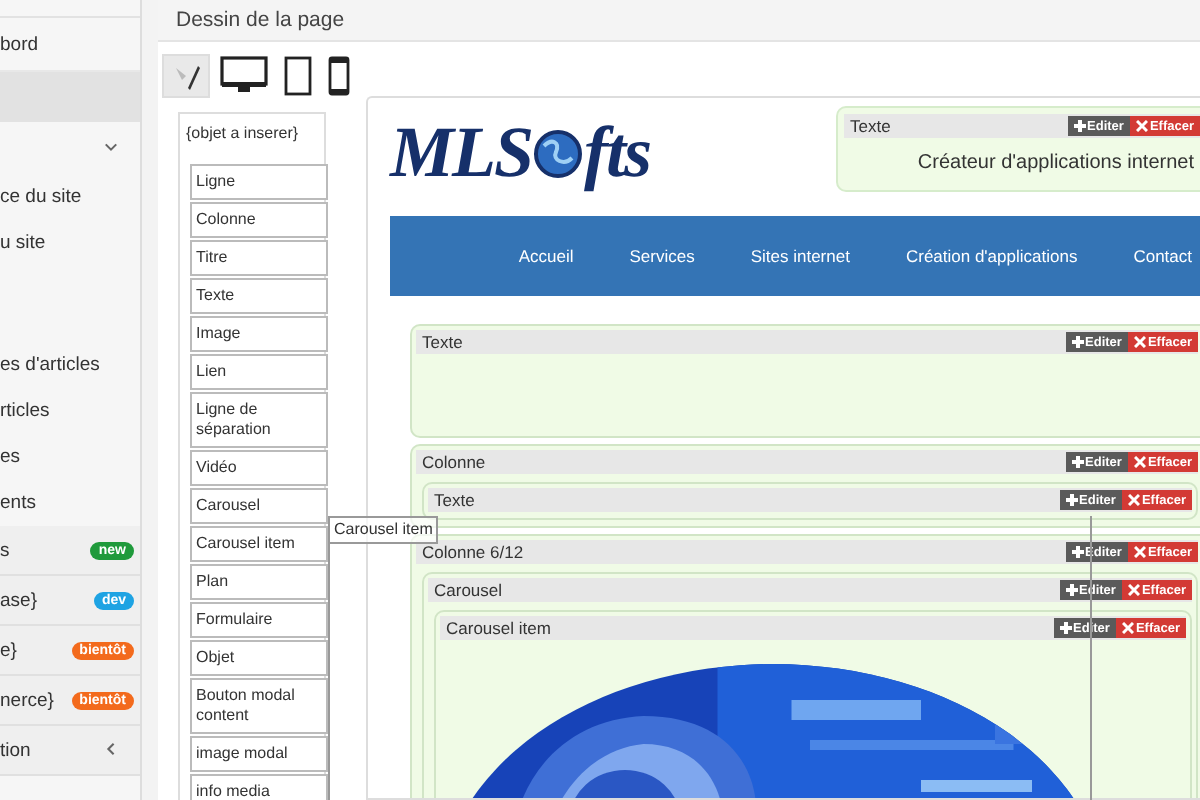  I want to click on nav-link: Accueil, so click(546, 256).